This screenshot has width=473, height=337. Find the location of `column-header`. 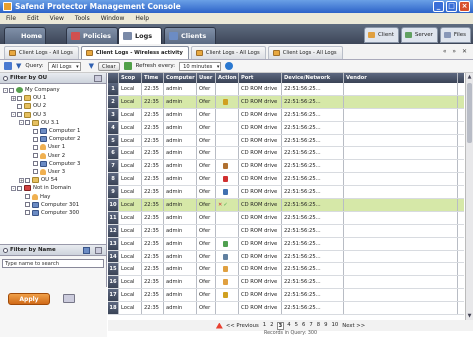

column-header is located at coordinates (113, 78).